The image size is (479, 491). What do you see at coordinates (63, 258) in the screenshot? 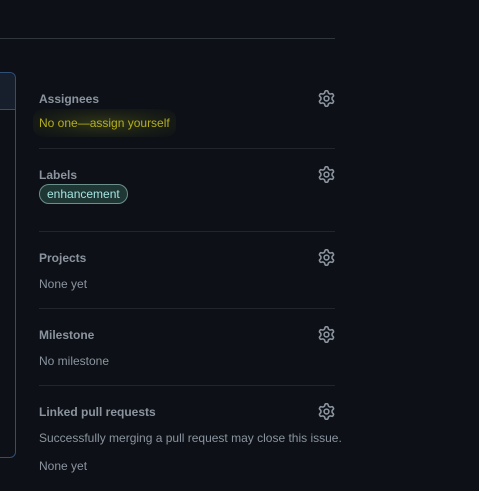
I see `projects-title: Projects` at bounding box center [63, 258].